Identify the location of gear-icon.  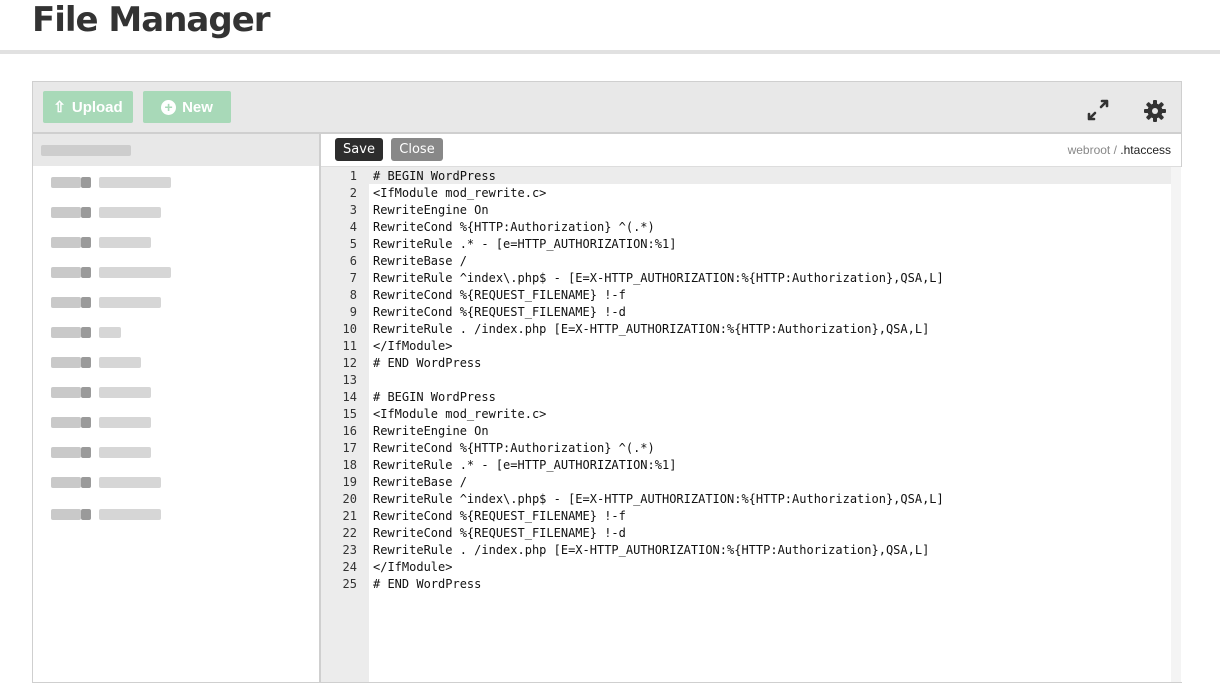
(1155, 111).